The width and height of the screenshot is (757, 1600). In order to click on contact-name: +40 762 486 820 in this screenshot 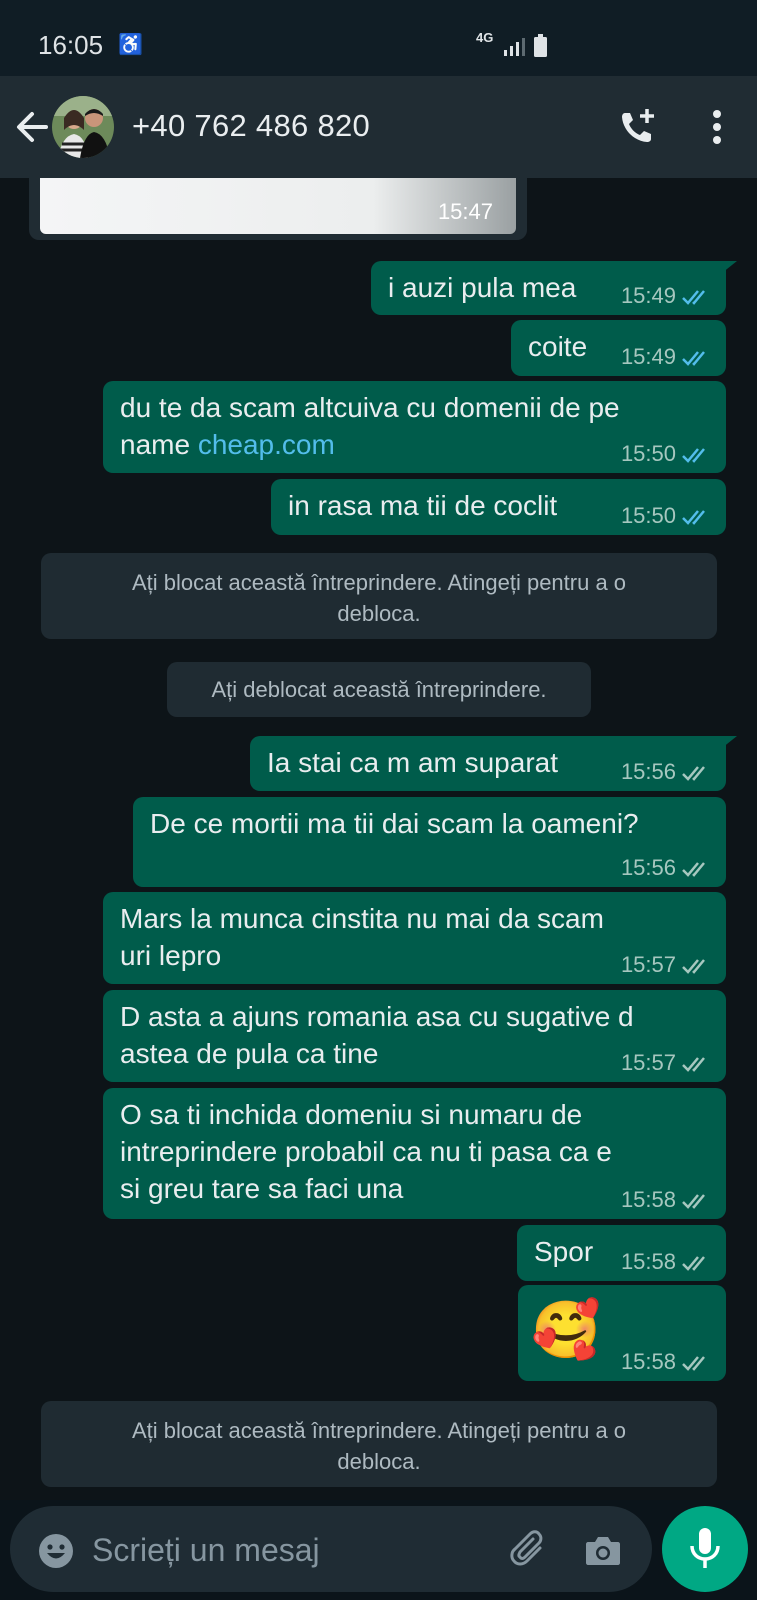, I will do `click(251, 126)`.